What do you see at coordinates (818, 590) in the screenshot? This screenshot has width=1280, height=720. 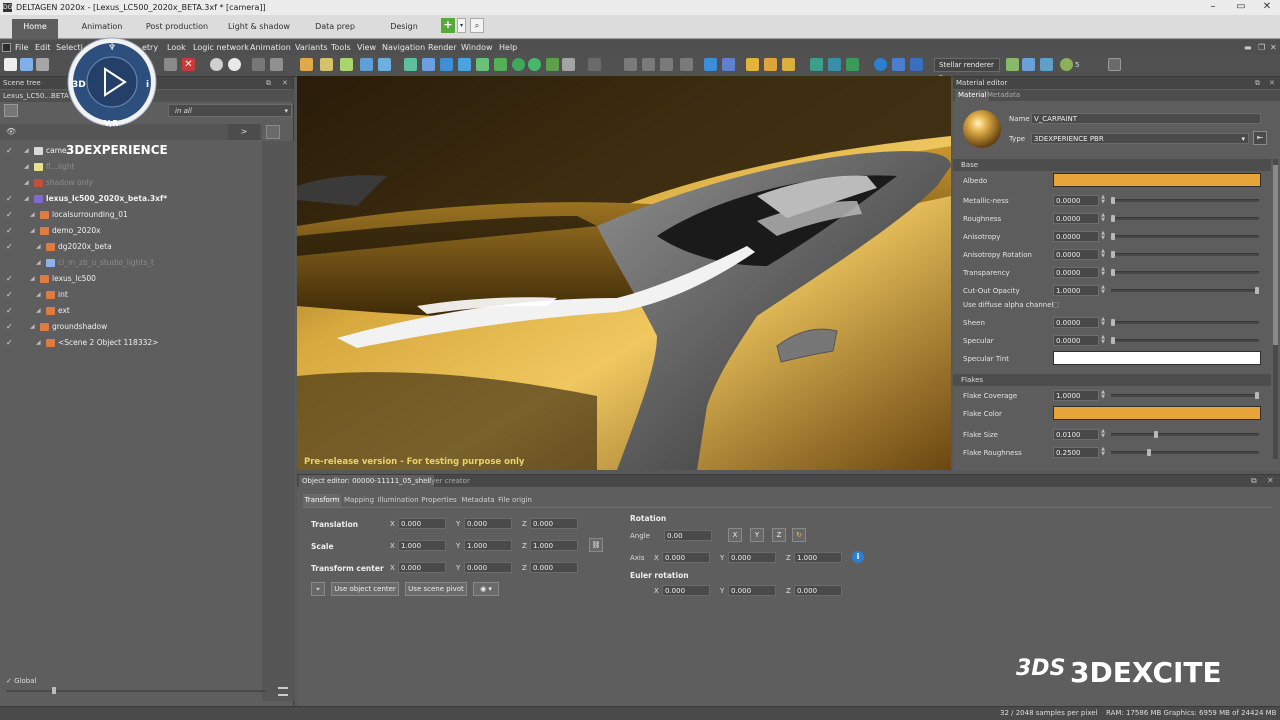 I see `euler-z-input: 0.000` at bounding box center [818, 590].